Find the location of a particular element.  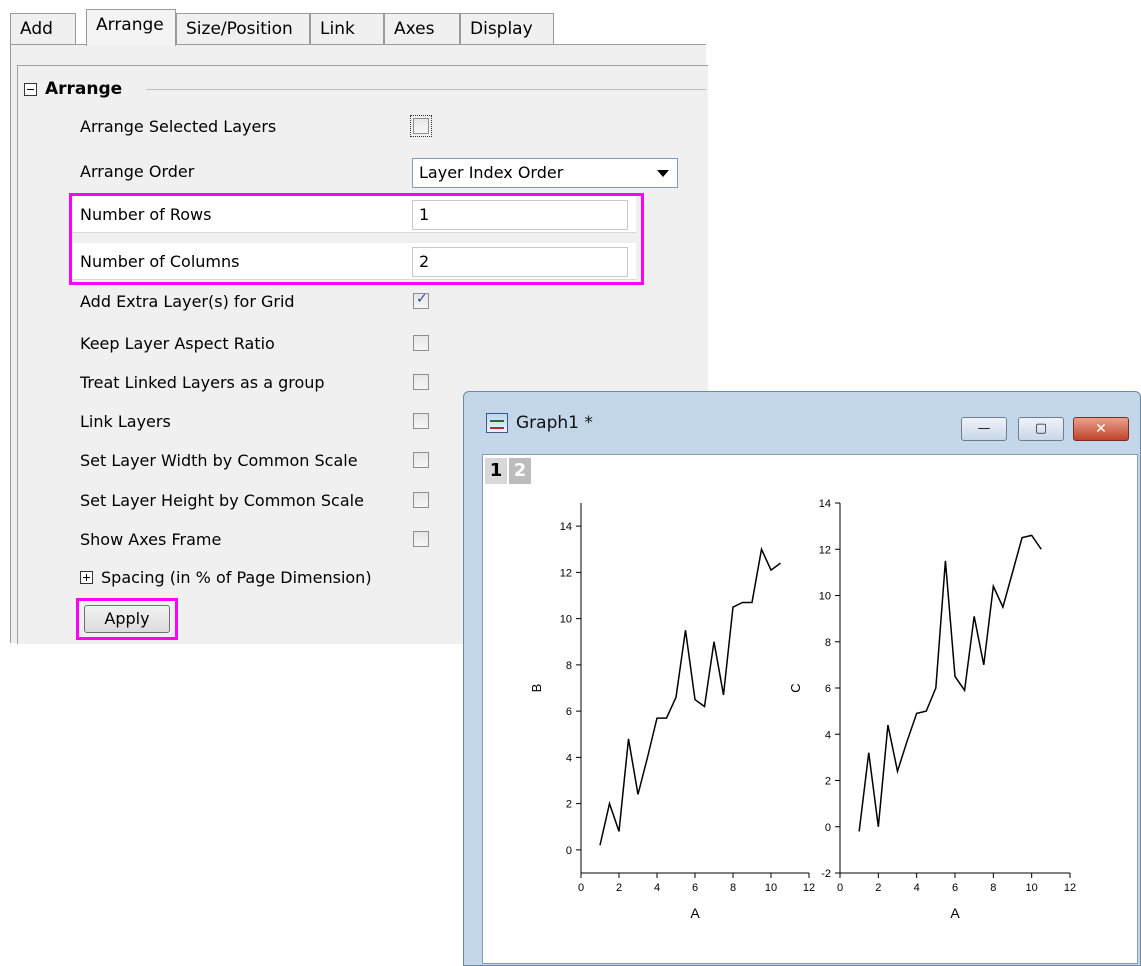

row-number-of-columns: Number of Columns 2 is located at coordinates (353, 261).